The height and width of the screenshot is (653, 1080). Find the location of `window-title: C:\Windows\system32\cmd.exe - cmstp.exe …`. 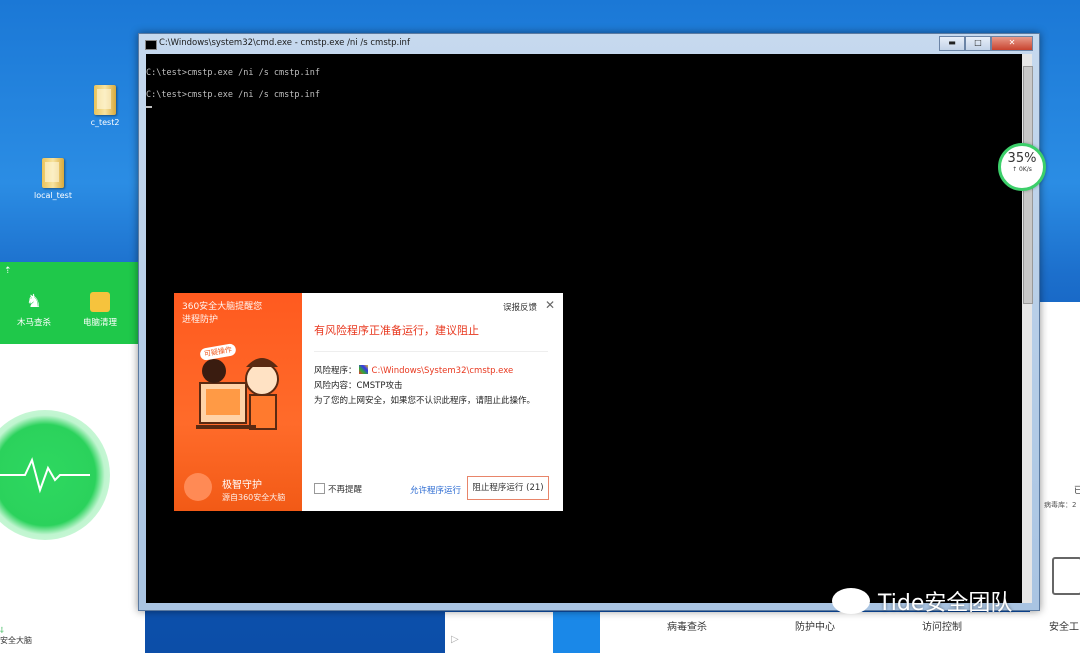

window-title: C:\Windows\system32\cmd.exe - cmstp.exe … is located at coordinates (284, 43).